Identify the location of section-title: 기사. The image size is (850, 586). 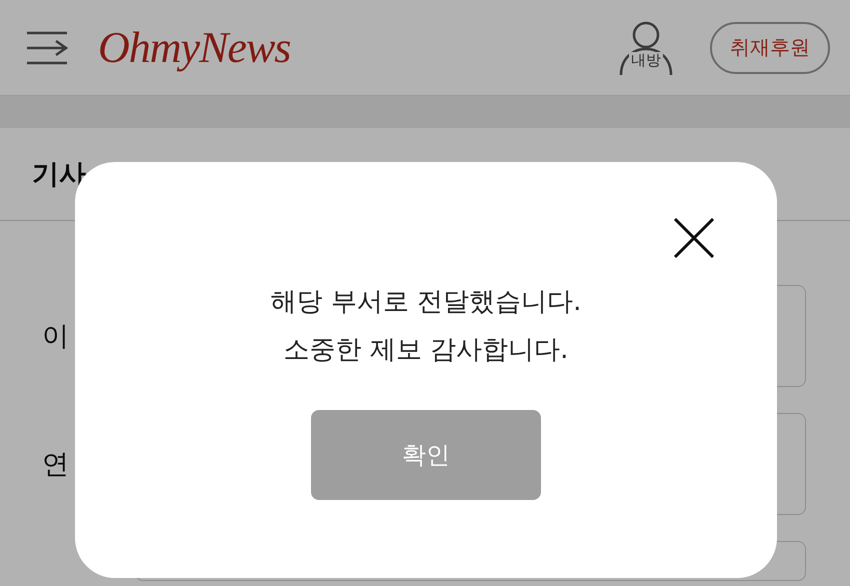
(59, 175).